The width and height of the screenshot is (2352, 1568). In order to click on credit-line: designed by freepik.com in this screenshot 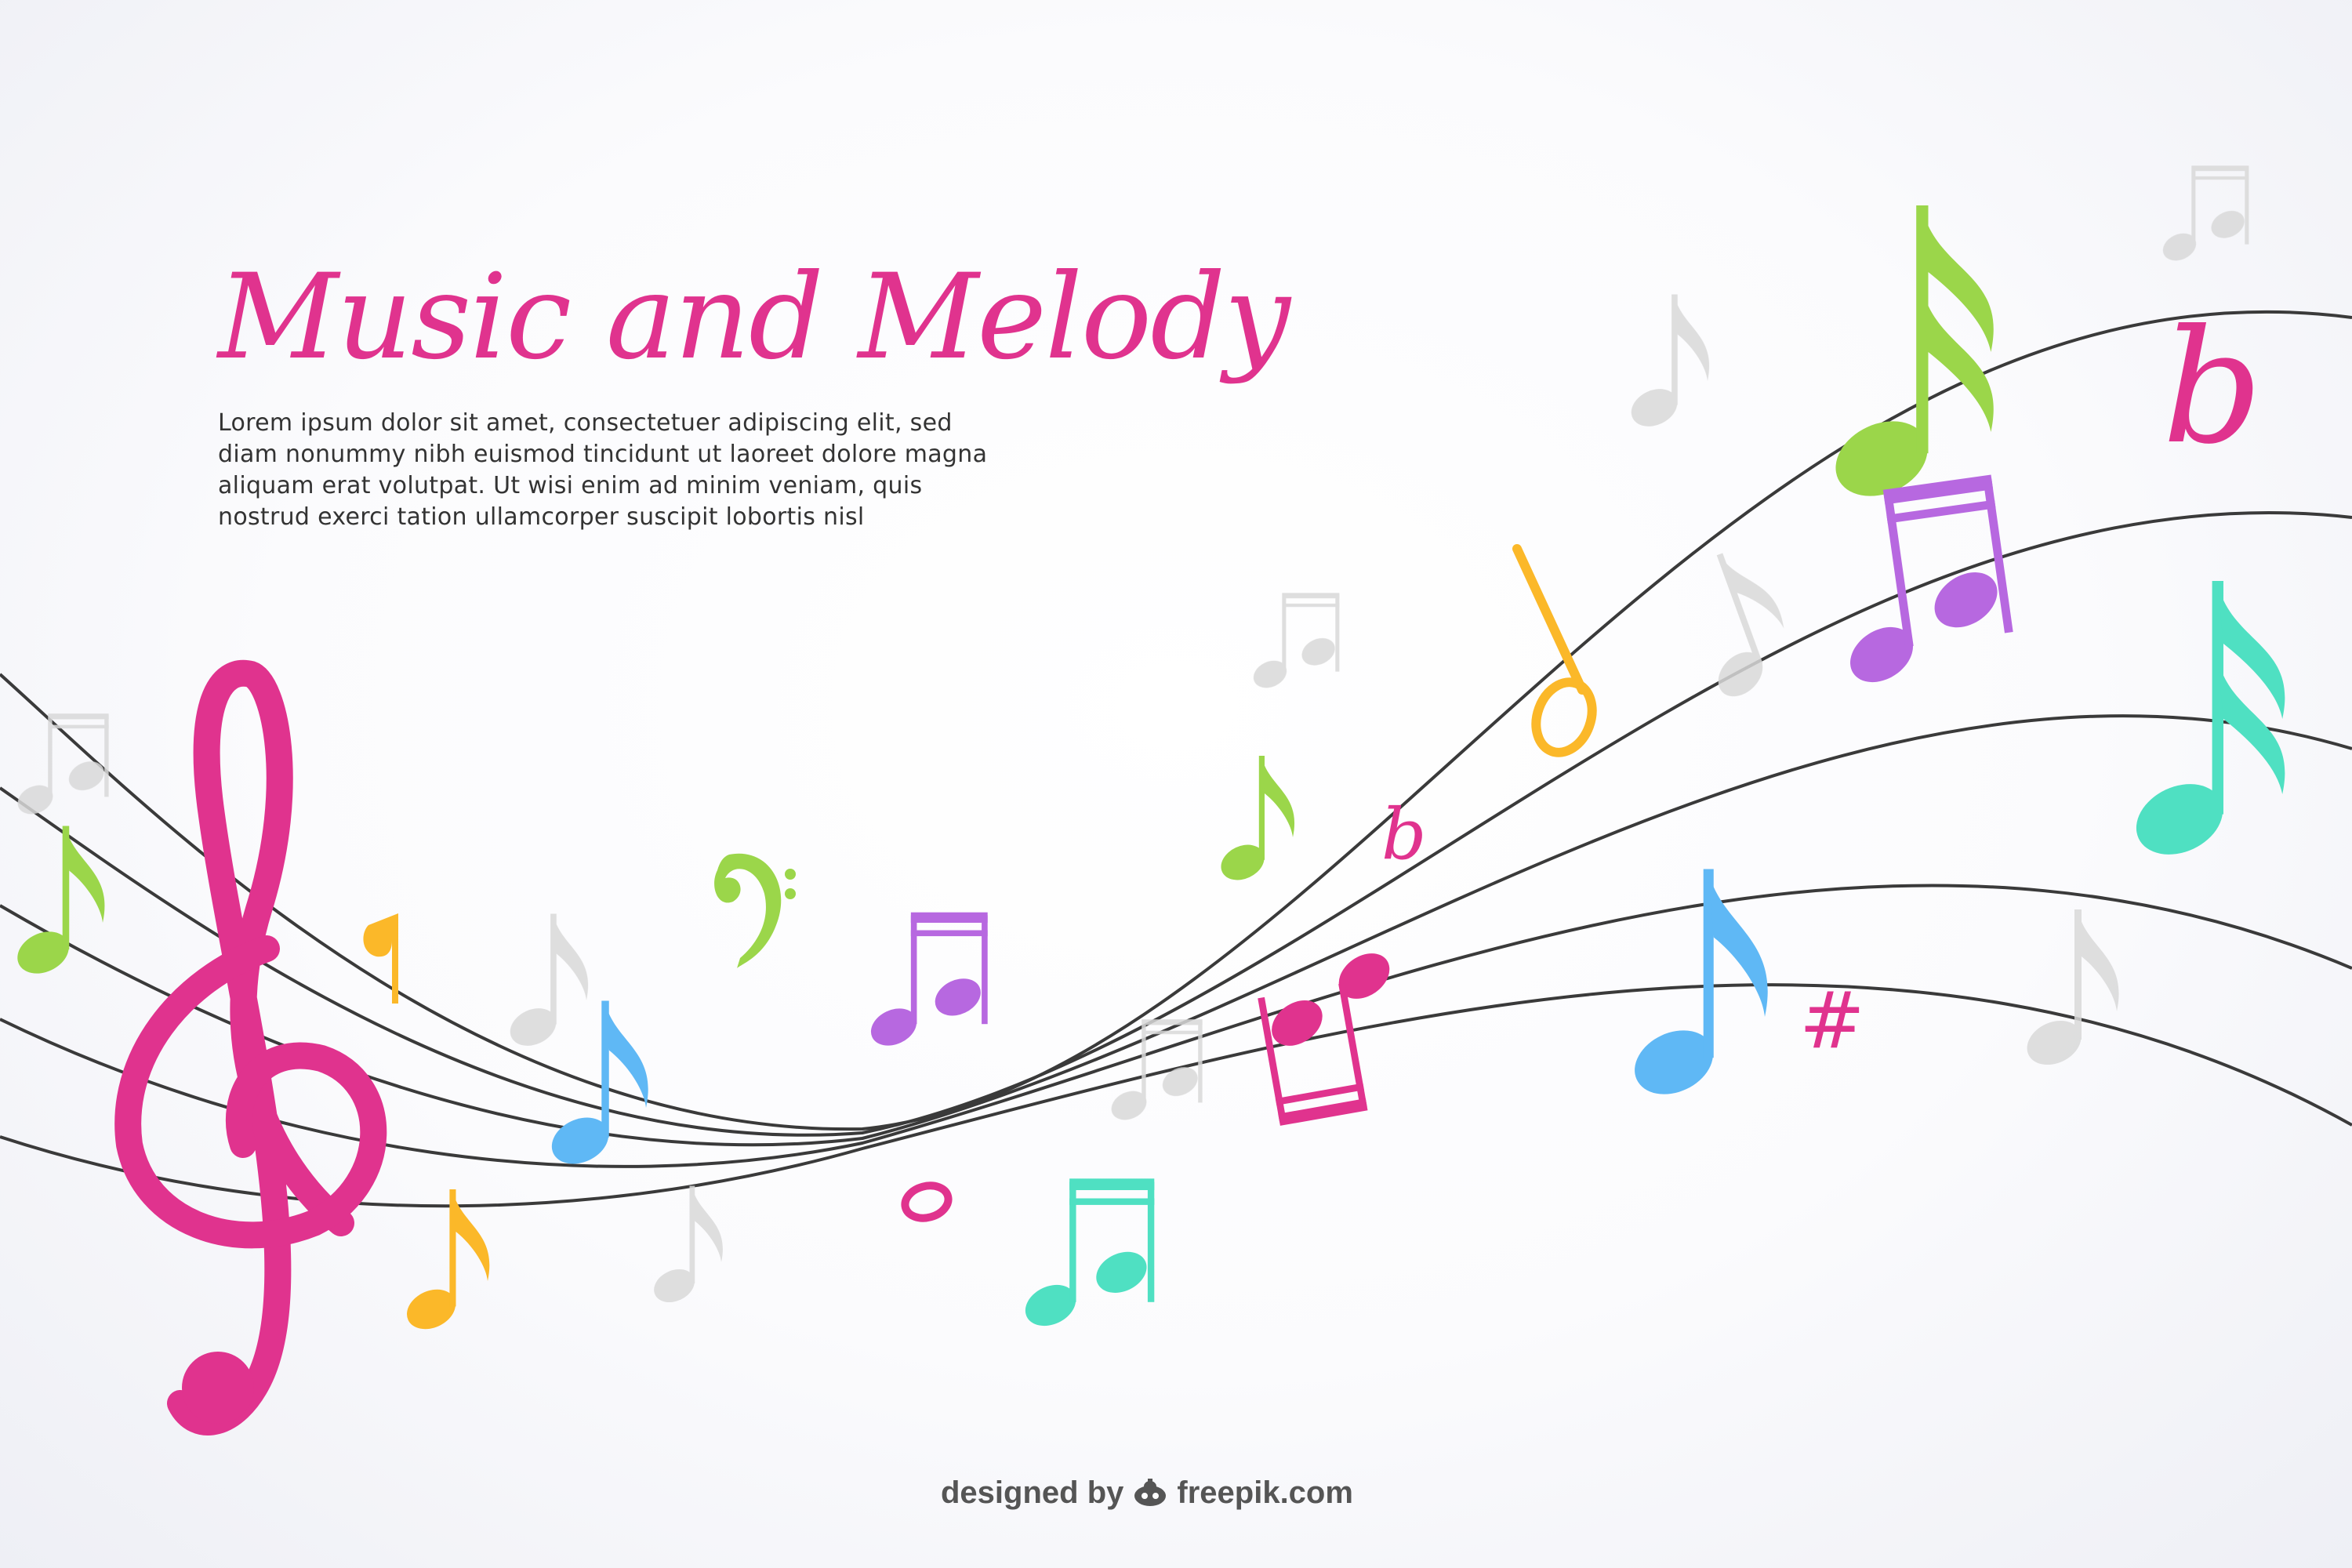, I will do `click(1147, 1493)`.